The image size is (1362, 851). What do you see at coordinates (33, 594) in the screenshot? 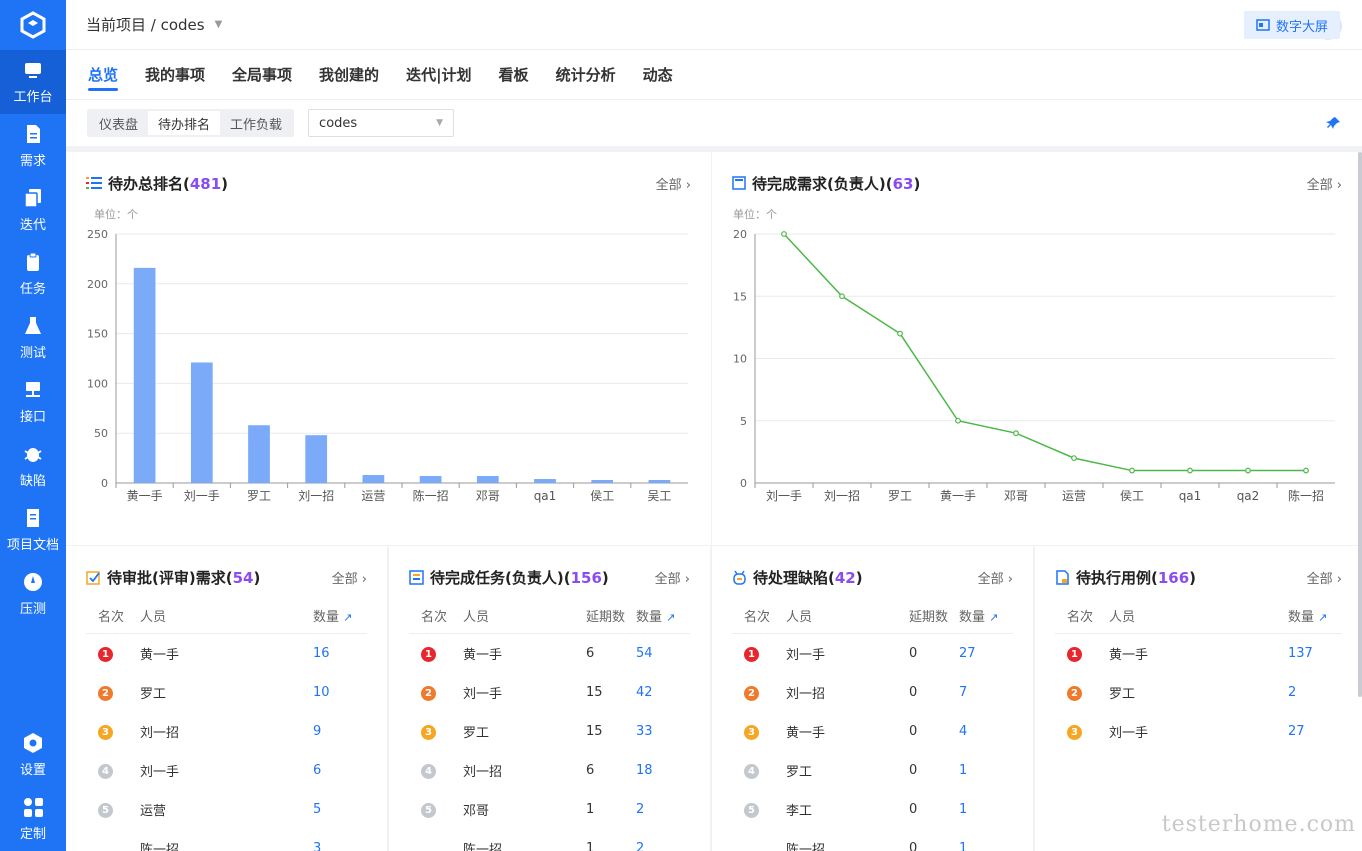
I see `sidebar-item-gauge: 压测` at bounding box center [33, 594].